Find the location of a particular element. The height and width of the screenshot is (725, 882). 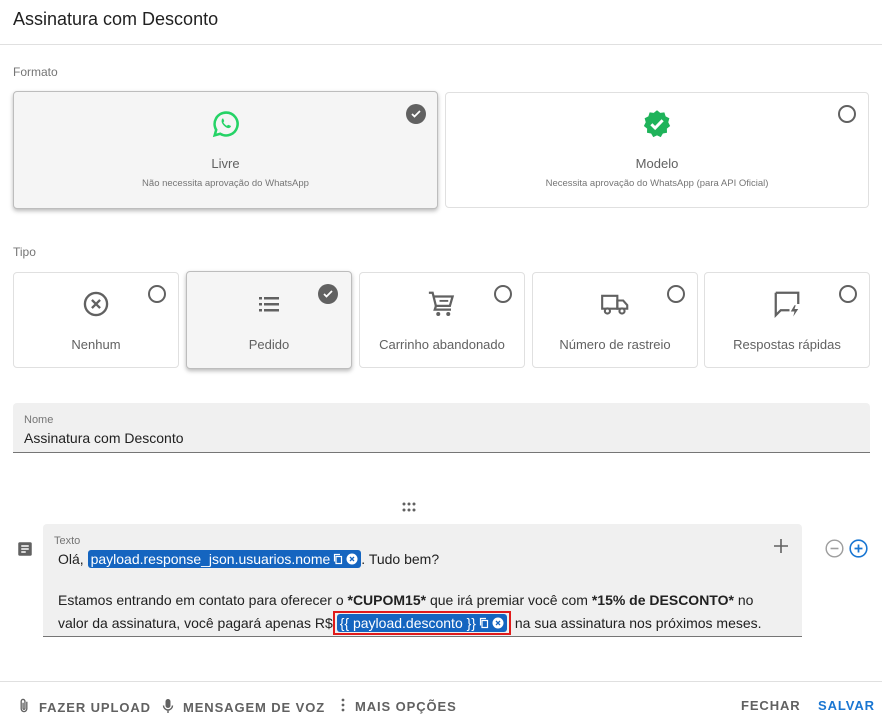

voice-message-button: MENSAGEM DE VOZ is located at coordinates (243, 707).